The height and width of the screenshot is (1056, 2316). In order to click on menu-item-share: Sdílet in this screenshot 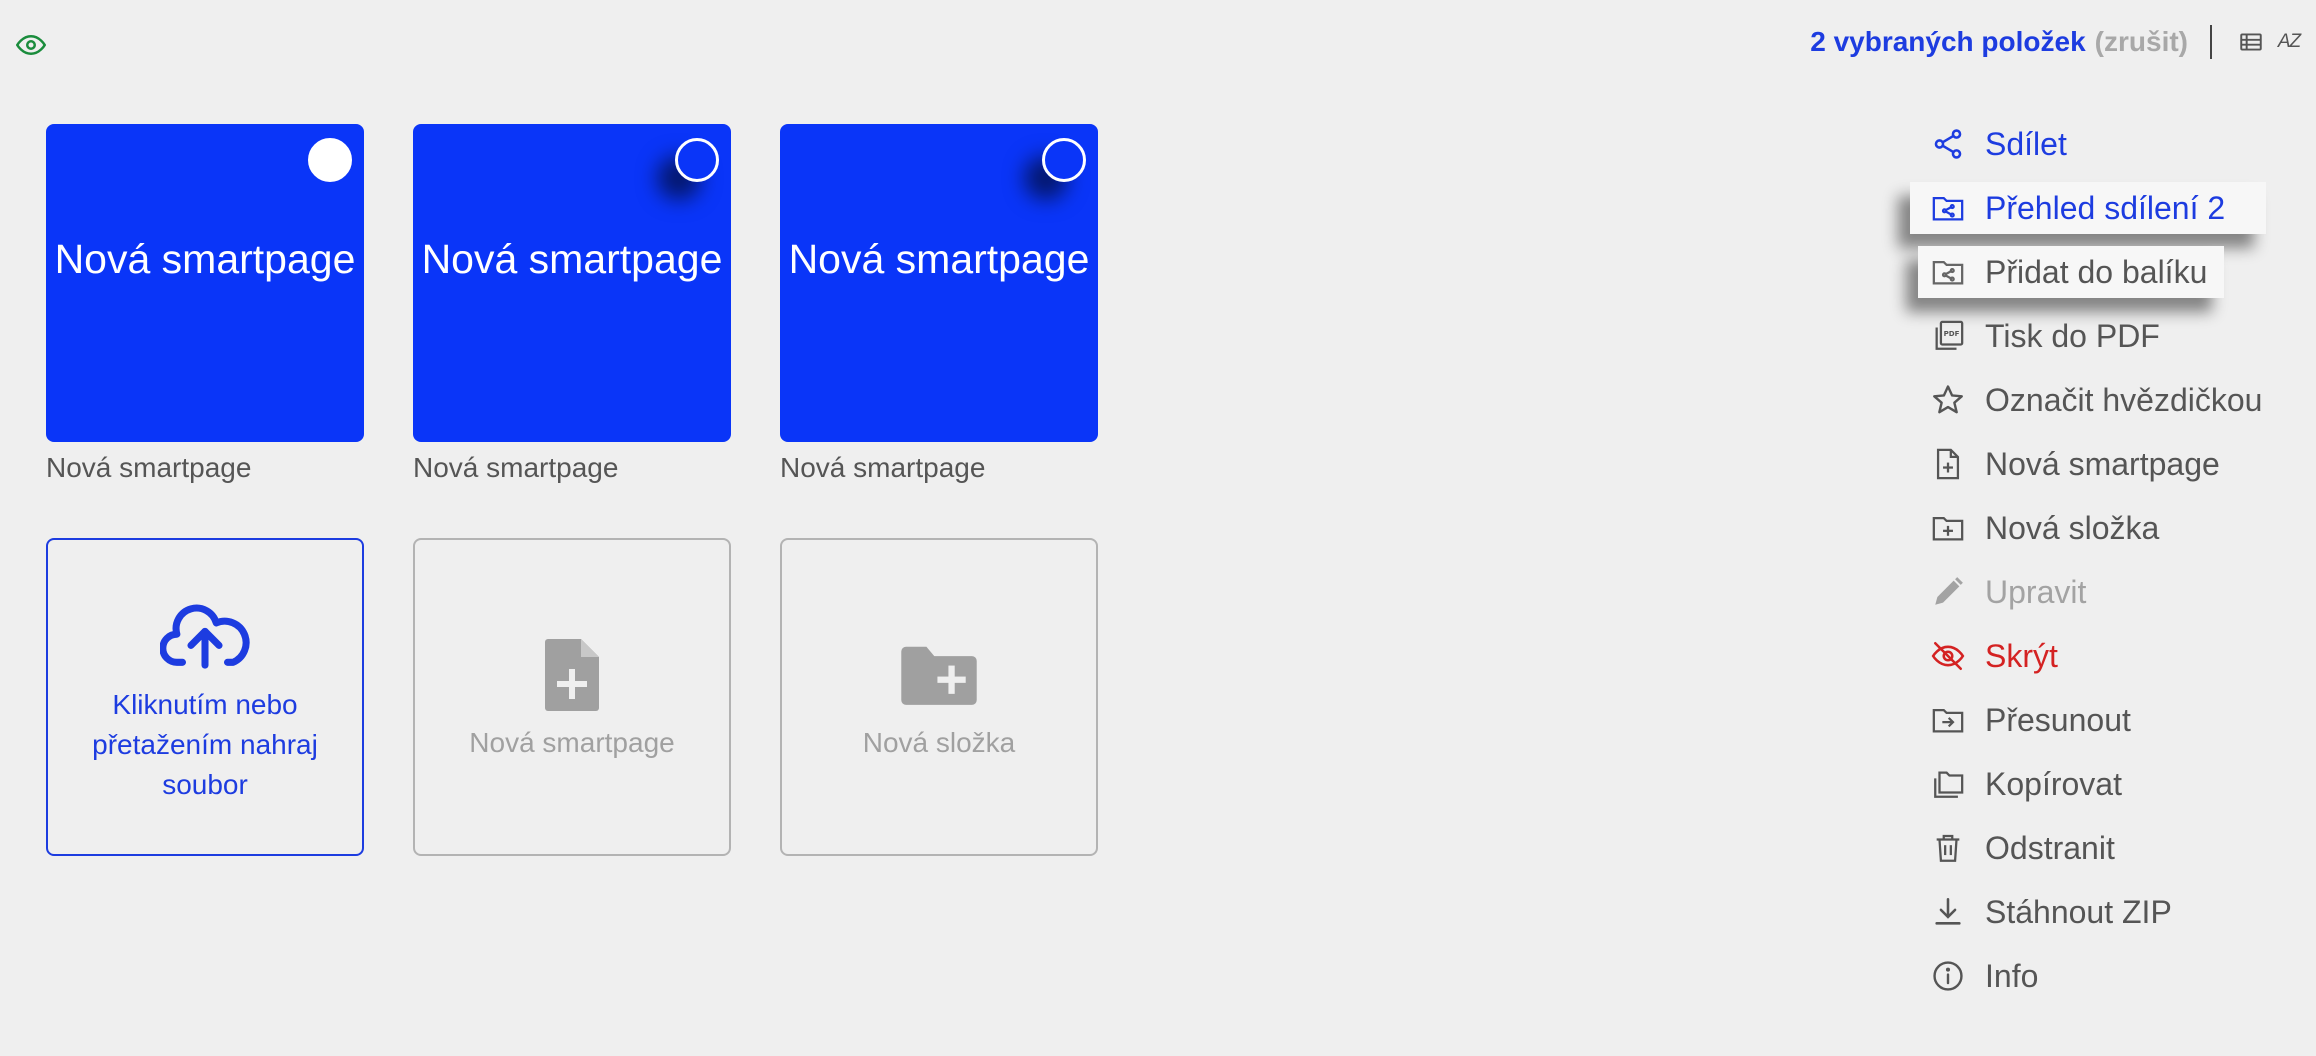, I will do `click(2110, 144)`.